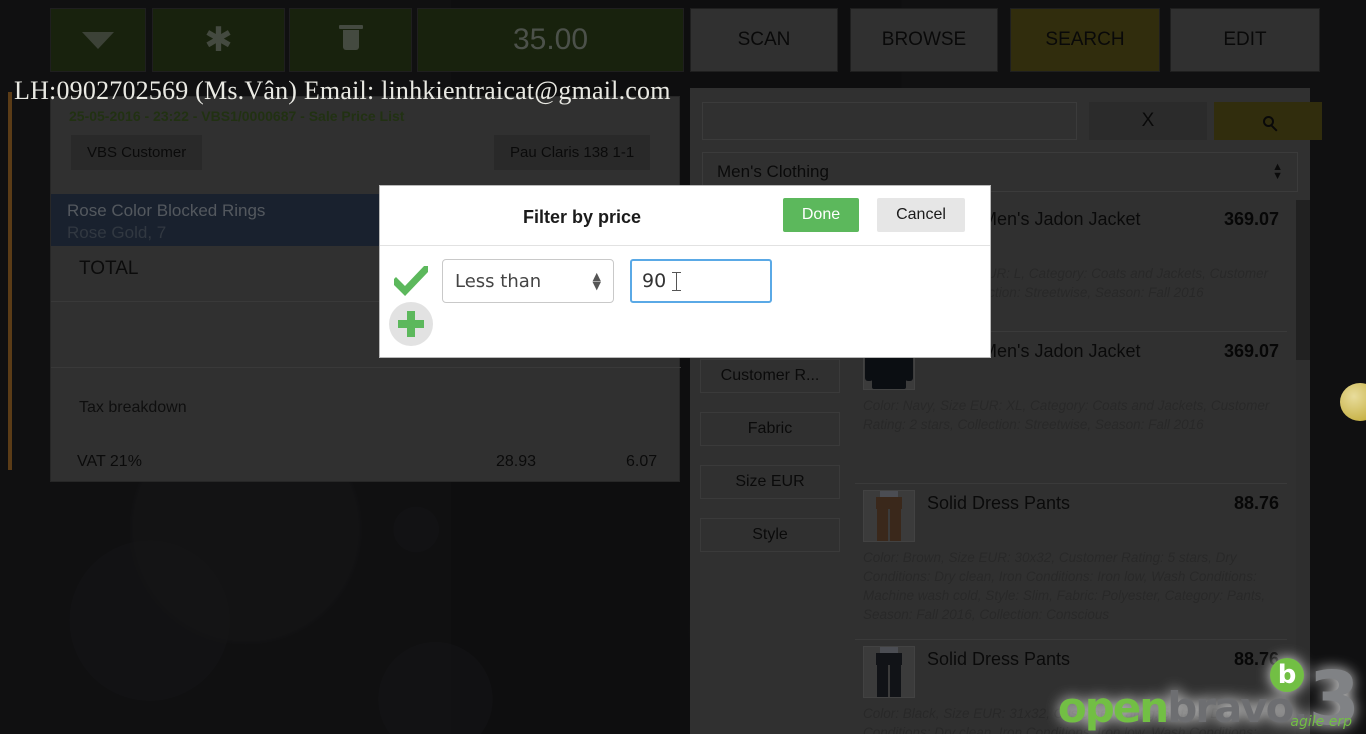 The width and height of the screenshot is (1366, 734). I want to click on logo-word-bravo: bravo., so click(1237, 707).